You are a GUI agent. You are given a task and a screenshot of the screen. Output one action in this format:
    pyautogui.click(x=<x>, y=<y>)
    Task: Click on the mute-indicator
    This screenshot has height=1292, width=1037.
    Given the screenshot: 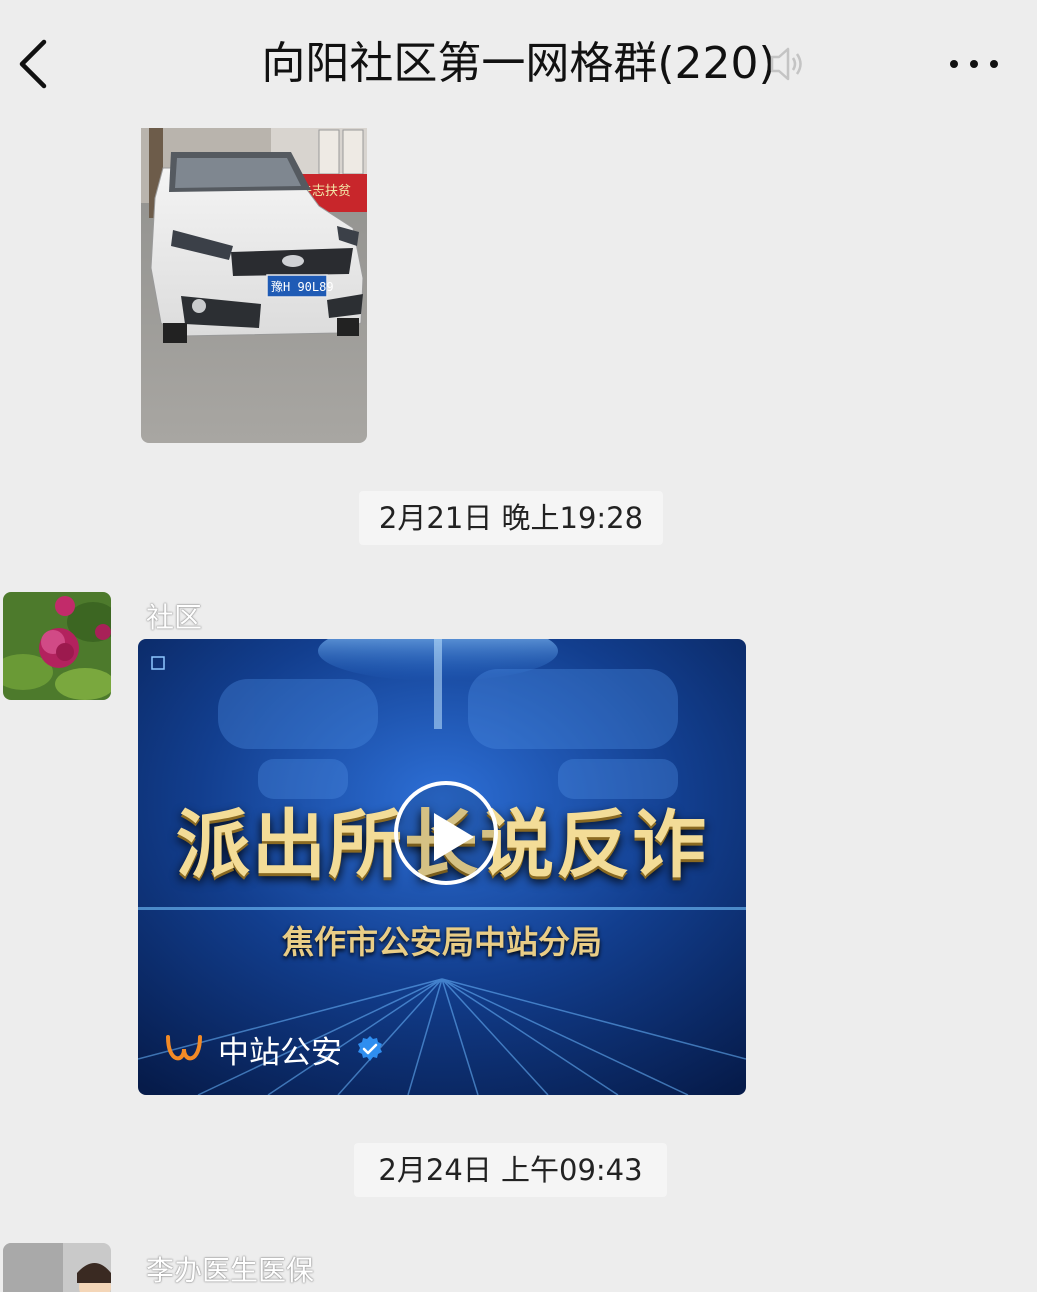 What is the action you would take?
    pyautogui.click(x=787, y=64)
    